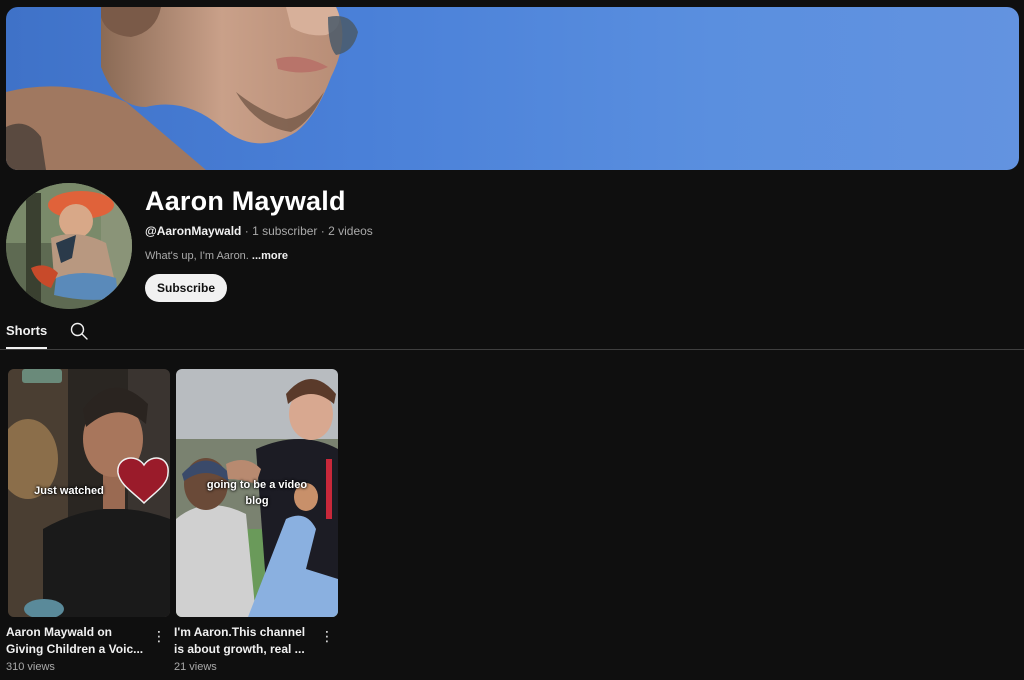 This screenshot has width=1024, height=680. I want to click on description-text: What's up, I'm Aaron., so click(197, 256).